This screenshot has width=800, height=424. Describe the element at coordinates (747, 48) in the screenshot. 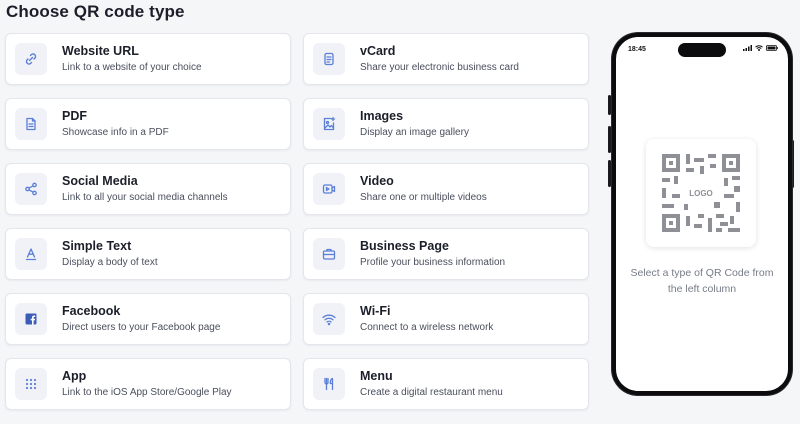

I see `signal-icon` at that location.